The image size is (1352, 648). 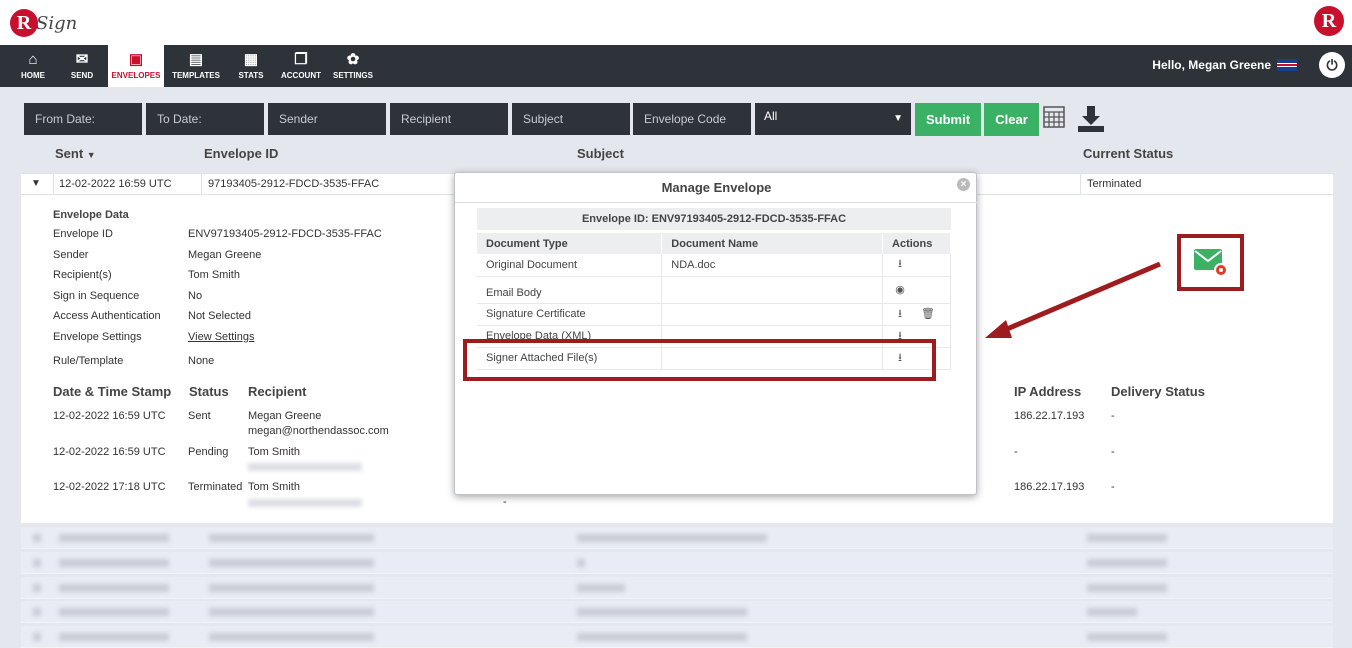 I want to click on history-header-date: Date & Time Stamp, so click(x=112, y=391).